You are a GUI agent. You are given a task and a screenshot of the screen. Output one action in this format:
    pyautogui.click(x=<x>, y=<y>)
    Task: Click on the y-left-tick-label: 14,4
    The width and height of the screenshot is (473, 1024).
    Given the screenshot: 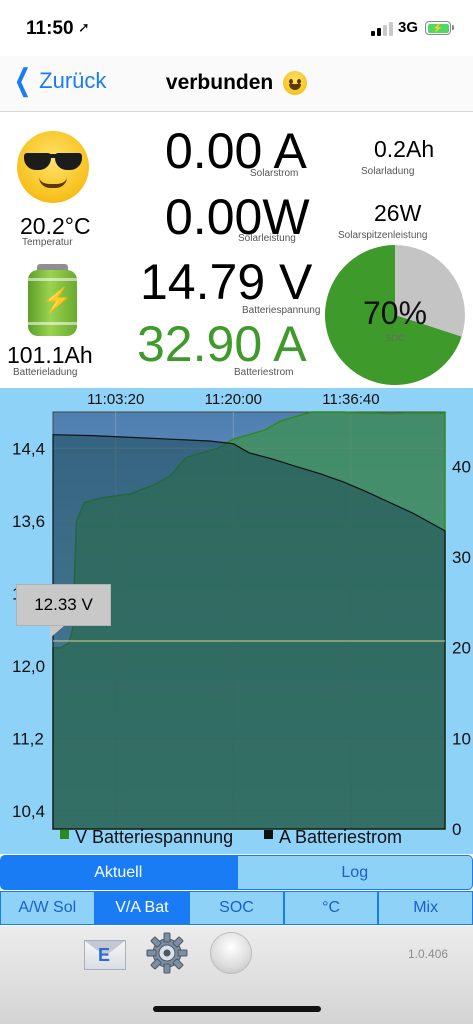 What is the action you would take?
    pyautogui.click(x=28, y=448)
    